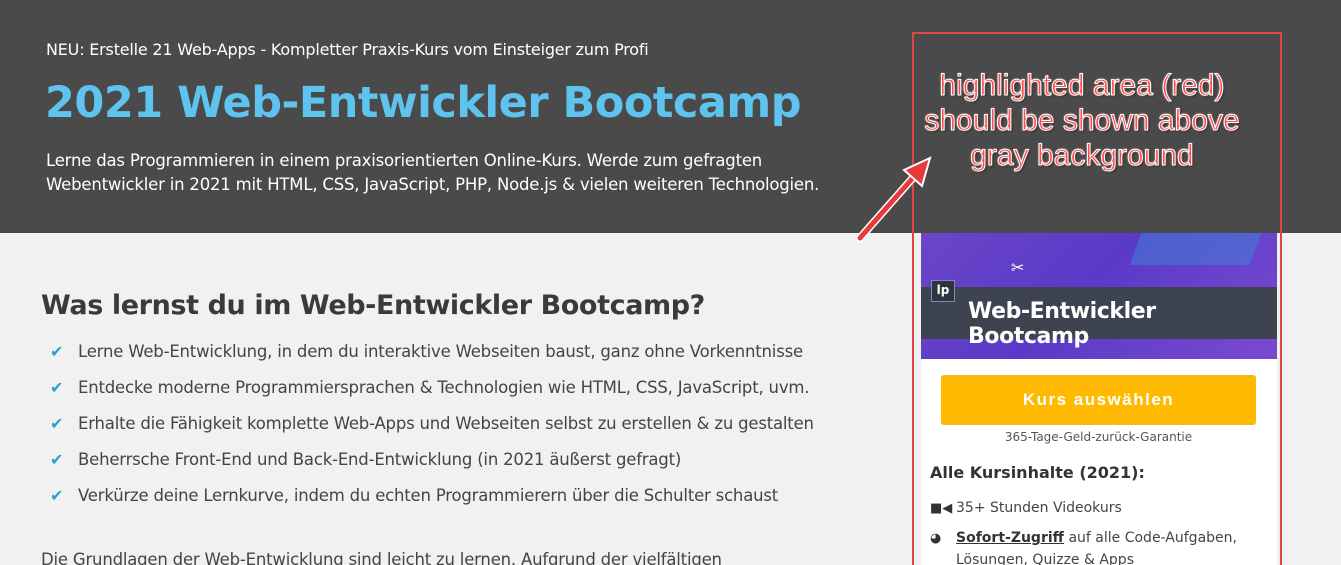  I want to click on page-title: 2021 Web-Entwickler Bootcamp, so click(423, 103).